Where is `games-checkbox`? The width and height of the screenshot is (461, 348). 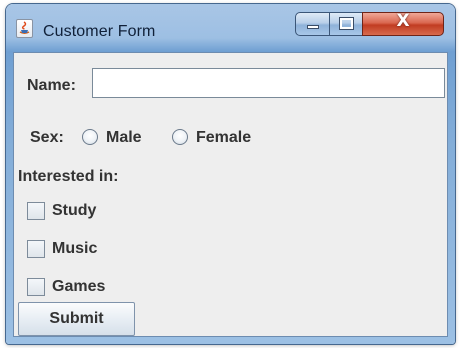
games-checkbox is located at coordinates (36, 287).